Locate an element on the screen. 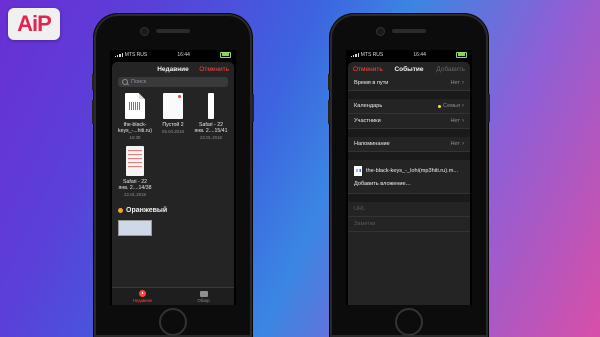  clock-icon is located at coordinates (142, 293).